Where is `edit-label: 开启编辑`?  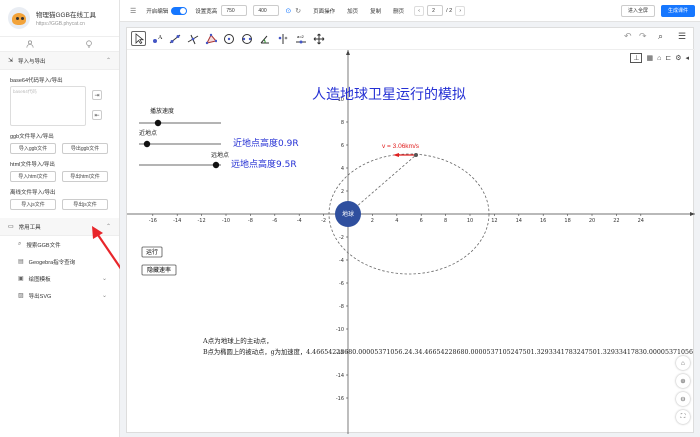
edit-label: 开启编辑 is located at coordinates (157, 11).